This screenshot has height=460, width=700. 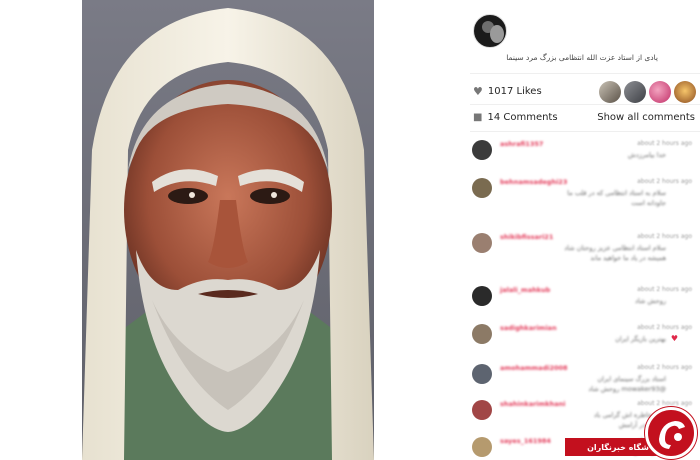 I want to click on comment-username: sadighkarimian, so click(x=528, y=328).